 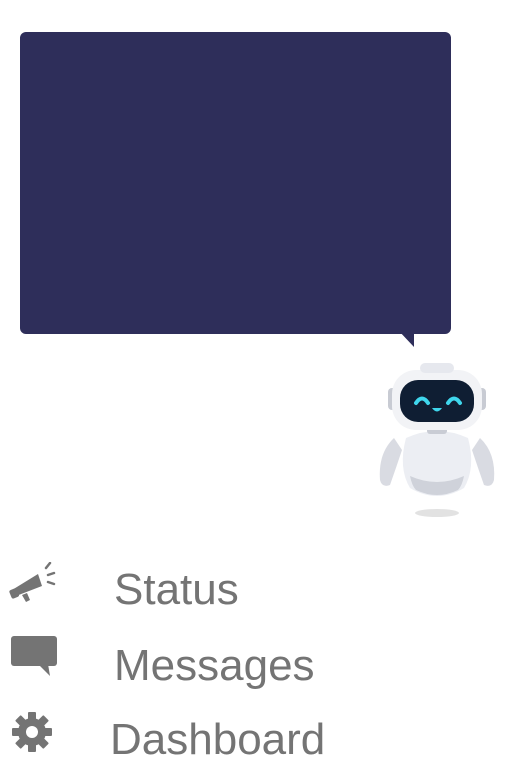 I want to click on menu-item-dashboard: Dashboard, so click(x=254, y=743).